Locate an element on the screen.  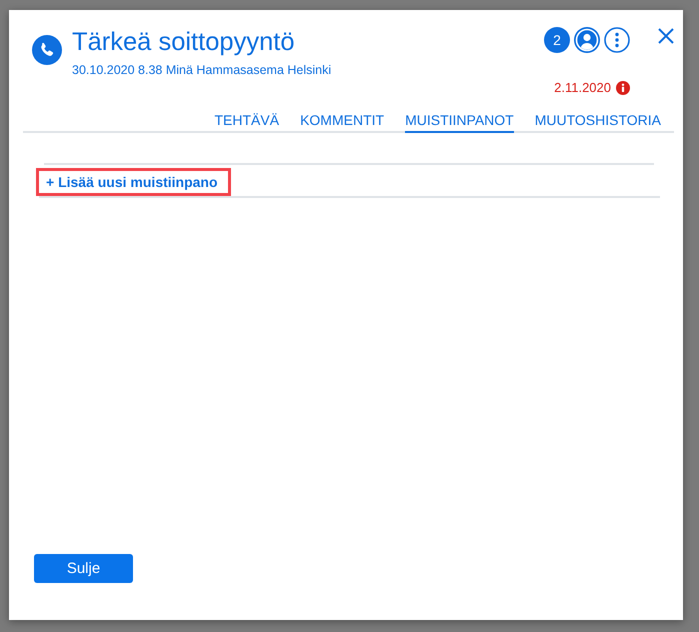
add-note-link: + Lisää uusi muistiinpano is located at coordinates (133, 182).